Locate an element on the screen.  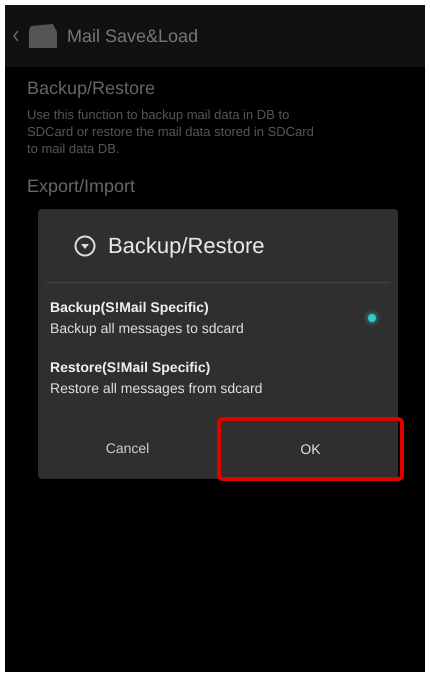
option-subtitle: Backup all messages to sdcard is located at coordinates (147, 328).